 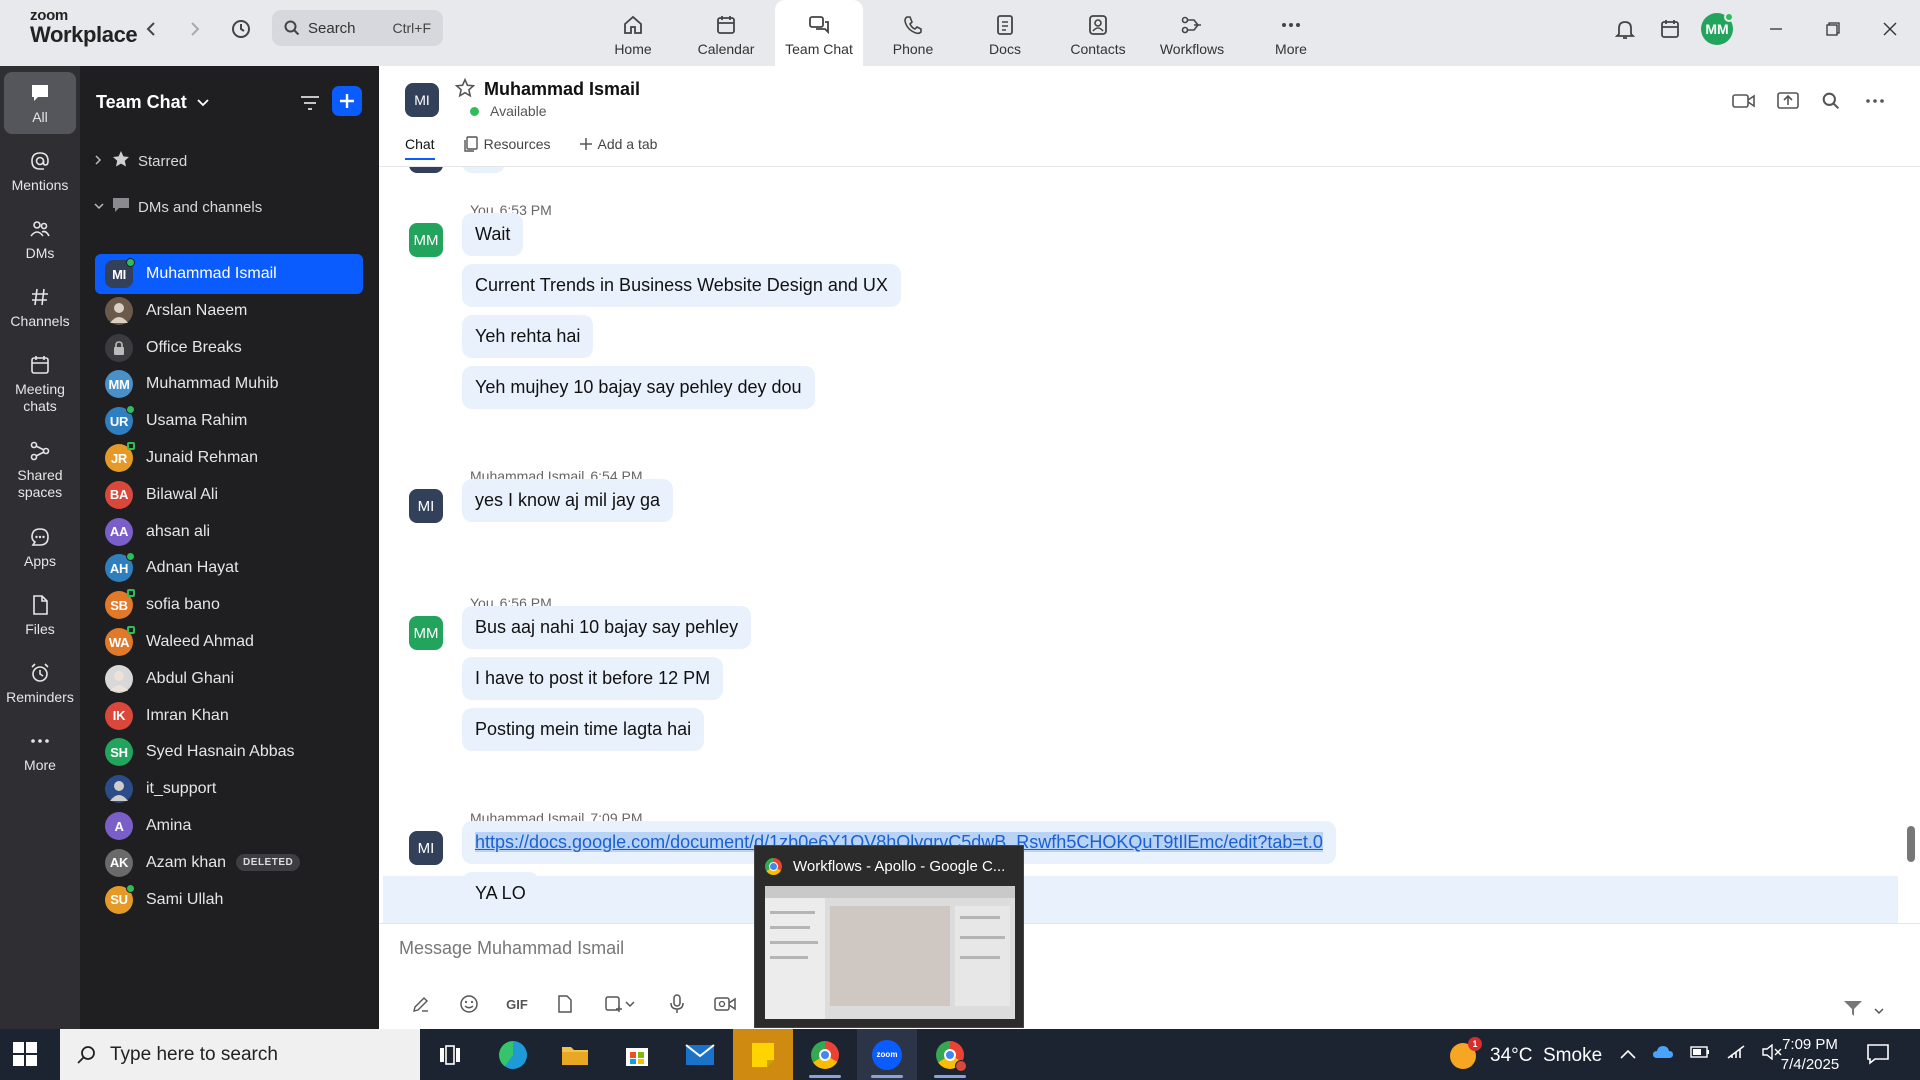 I want to click on rail-dms: DMs, so click(x=40, y=240).